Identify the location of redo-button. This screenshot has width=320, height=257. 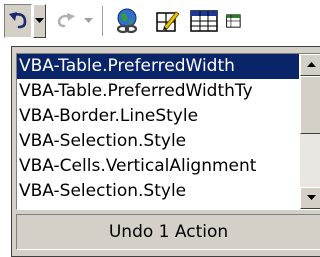
(66, 21).